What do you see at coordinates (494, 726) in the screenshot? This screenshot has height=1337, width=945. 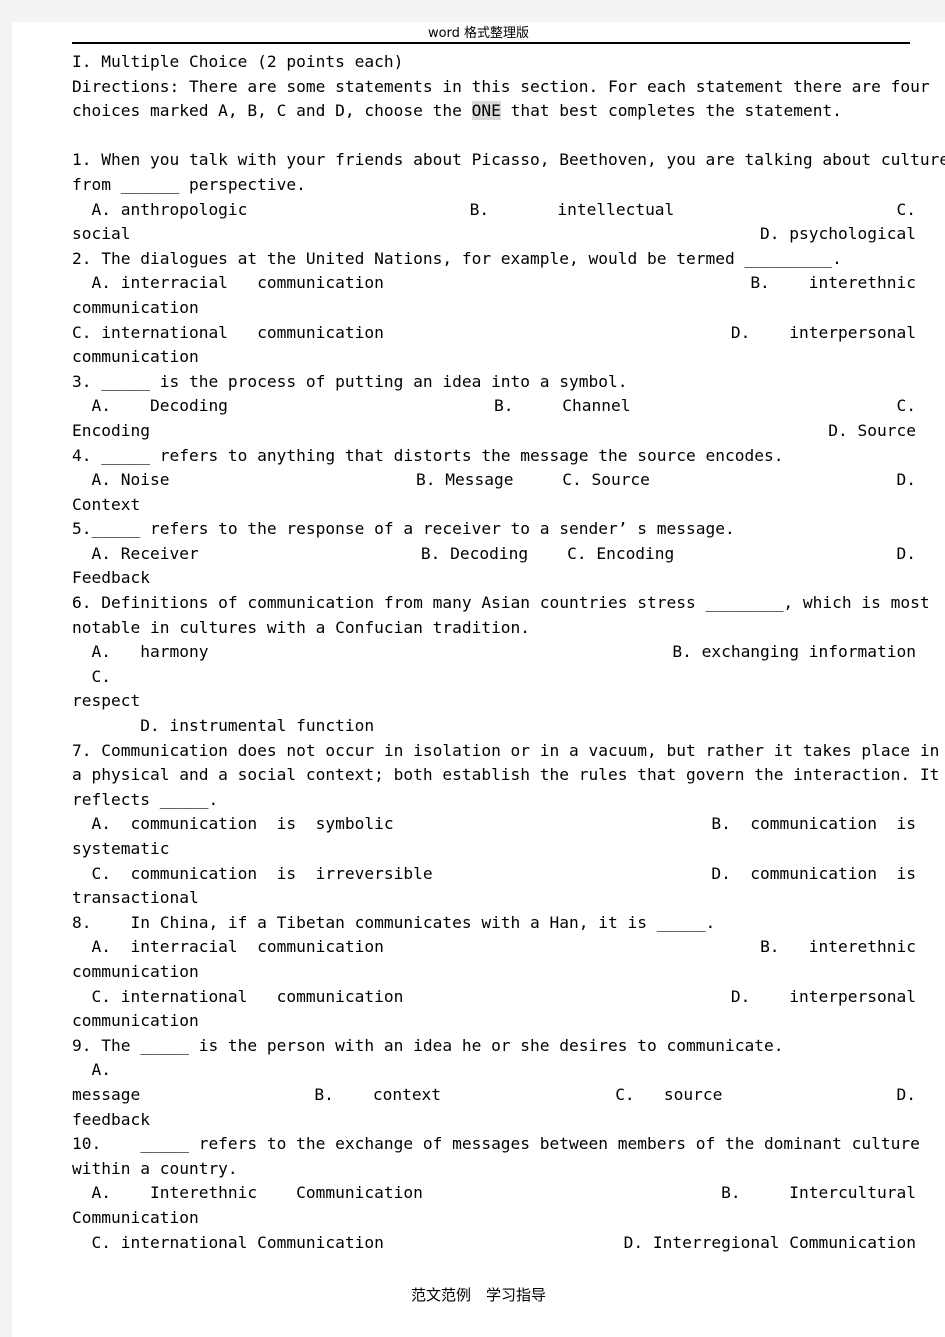 I see `option-row: D. instrumental function` at bounding box center [494, 726].